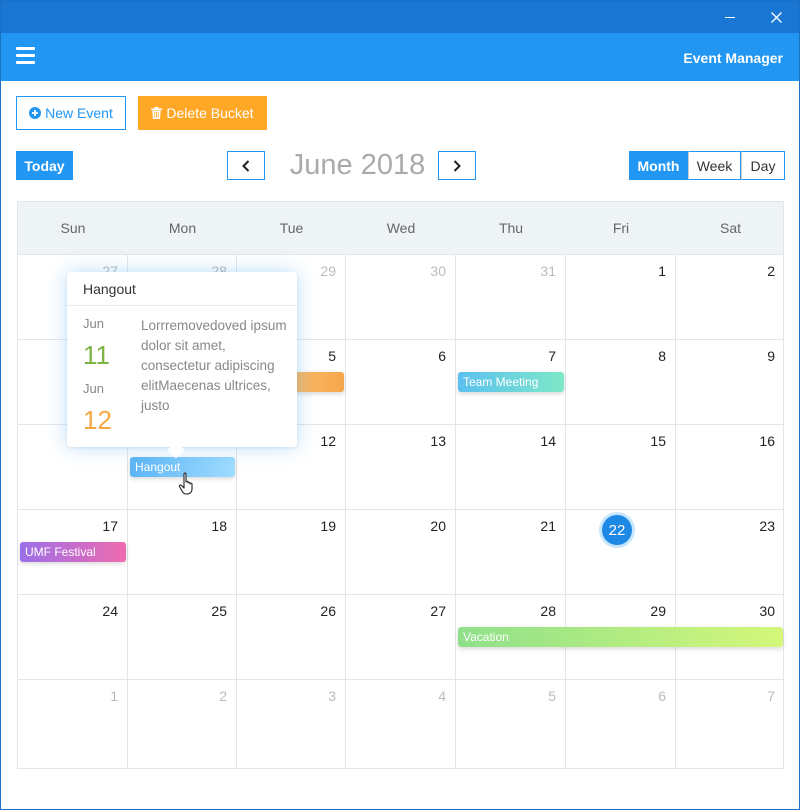 This screenshot has width=800, height=810. I want to click on day-number: 3, so click(332, 696).